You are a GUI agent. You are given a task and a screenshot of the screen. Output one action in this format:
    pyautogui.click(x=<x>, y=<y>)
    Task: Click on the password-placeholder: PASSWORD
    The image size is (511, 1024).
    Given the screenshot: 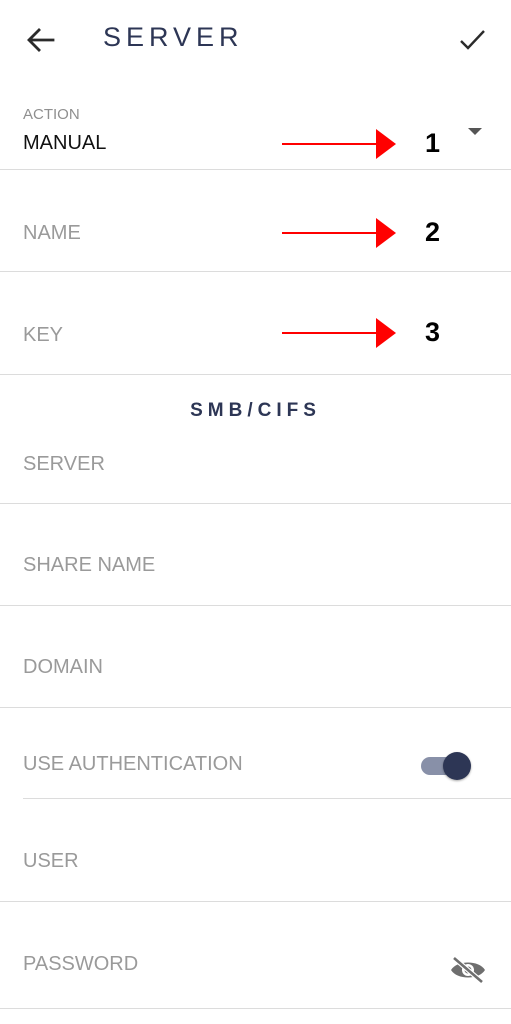 What is the action you would take?
    pyautogui.click(x=81, y=964)
    